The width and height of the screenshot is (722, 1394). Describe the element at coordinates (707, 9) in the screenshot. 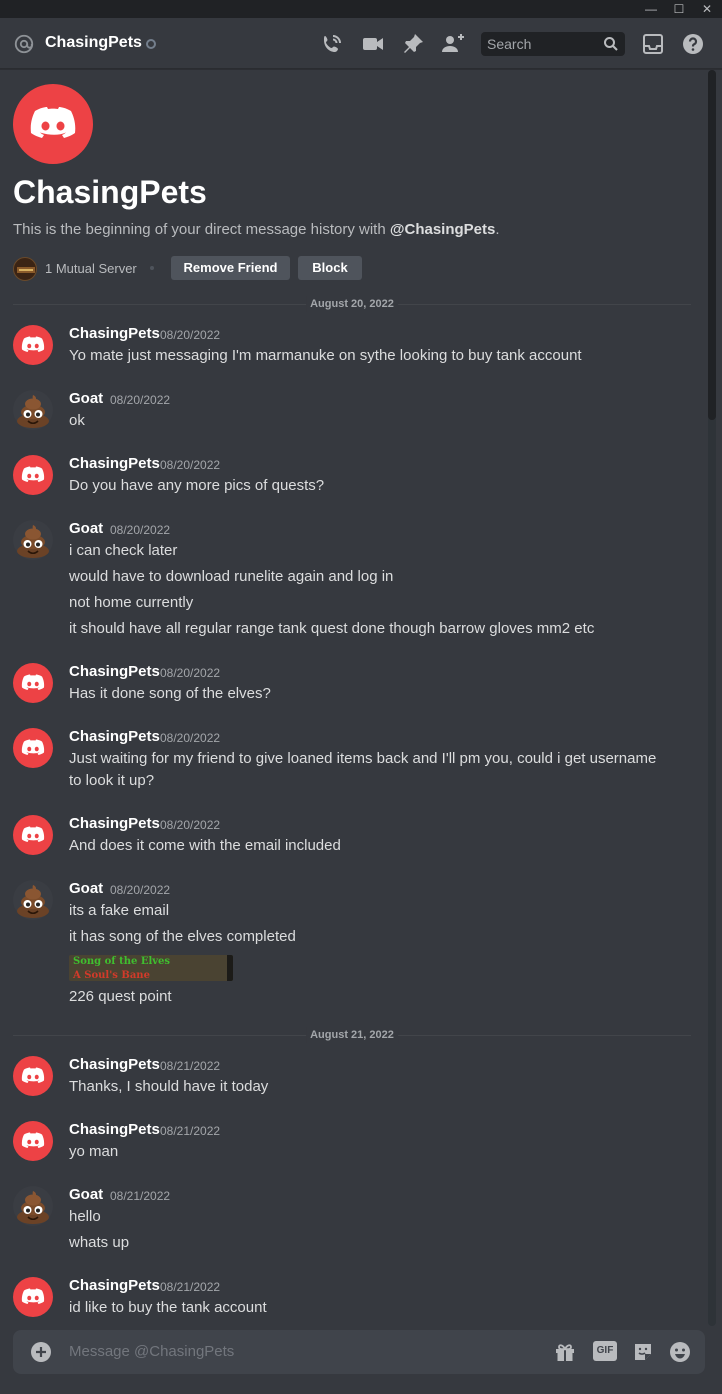

I see `close-window-button: ✕` at that location.